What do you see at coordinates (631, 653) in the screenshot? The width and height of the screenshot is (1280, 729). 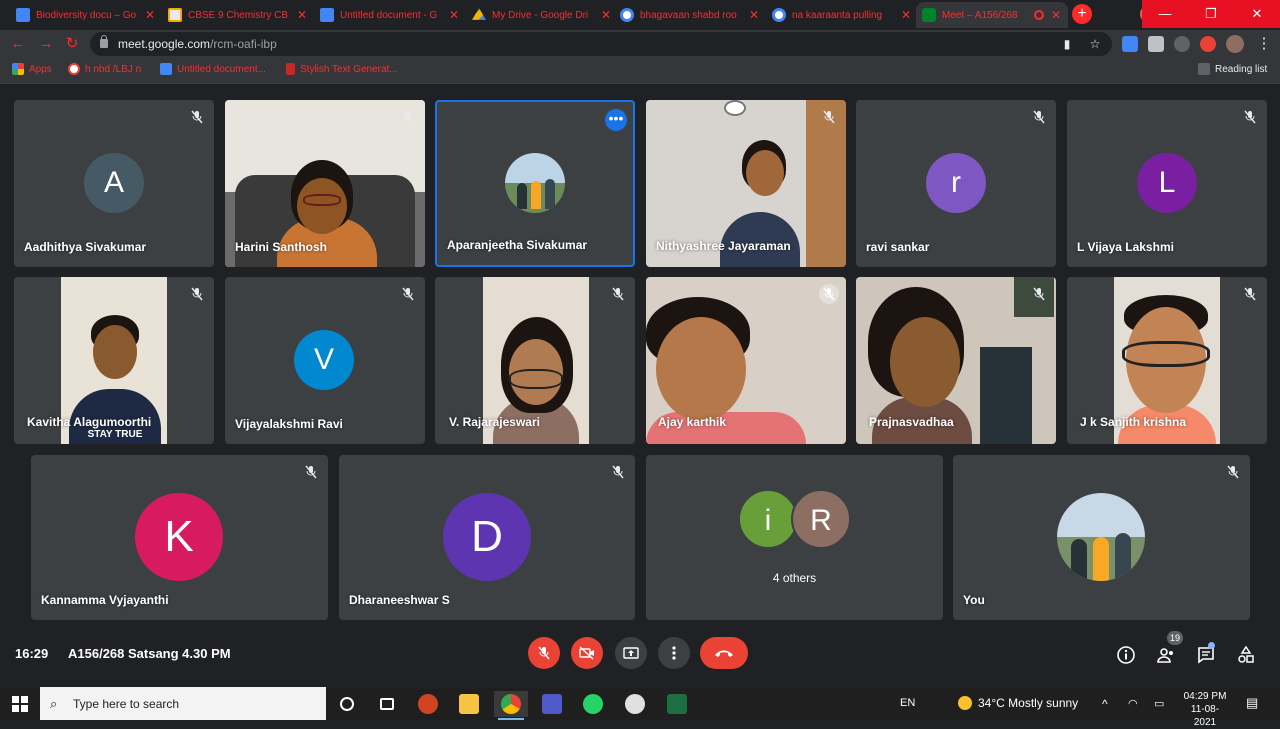 I see `present-screen-button` at bounding box center [631, 653].